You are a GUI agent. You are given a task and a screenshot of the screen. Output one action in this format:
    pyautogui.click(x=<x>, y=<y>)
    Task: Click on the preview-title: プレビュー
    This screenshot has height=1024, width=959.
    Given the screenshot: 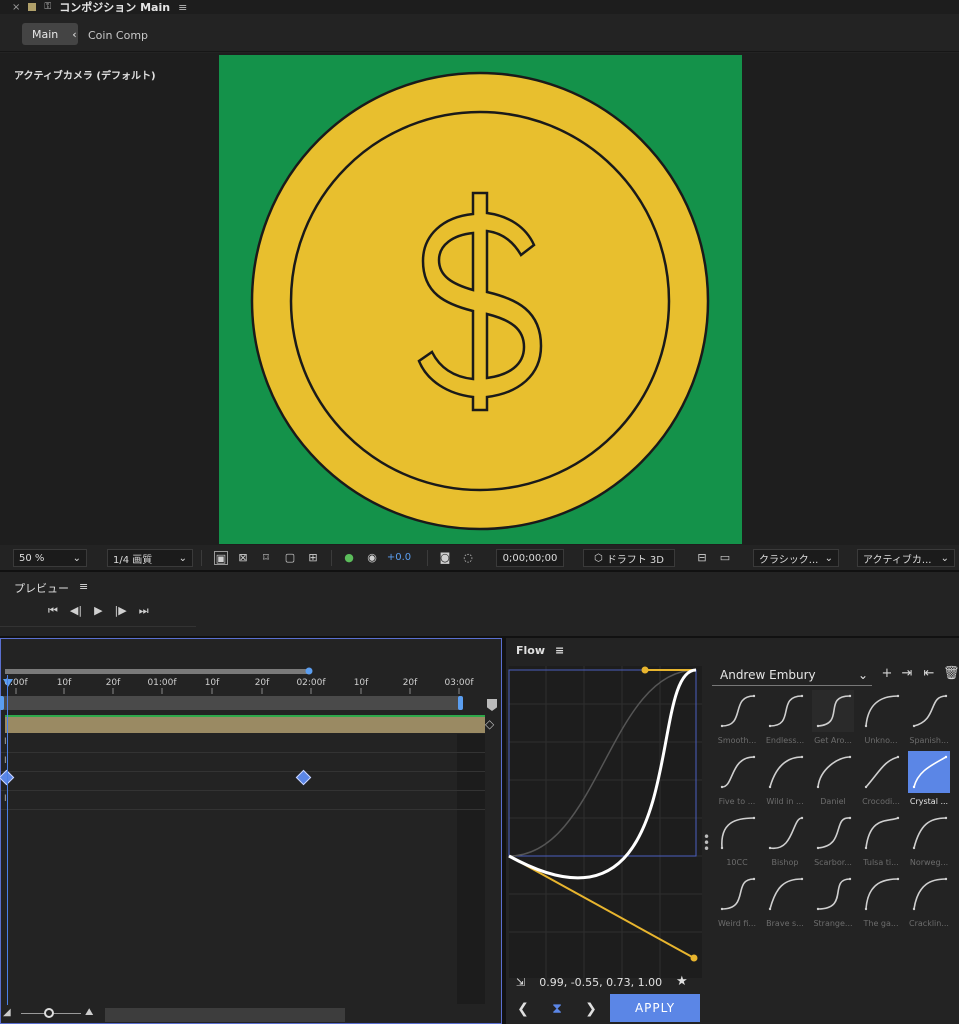 What is the action you would take?
    pyautogui.click(x=41, y=588)
    